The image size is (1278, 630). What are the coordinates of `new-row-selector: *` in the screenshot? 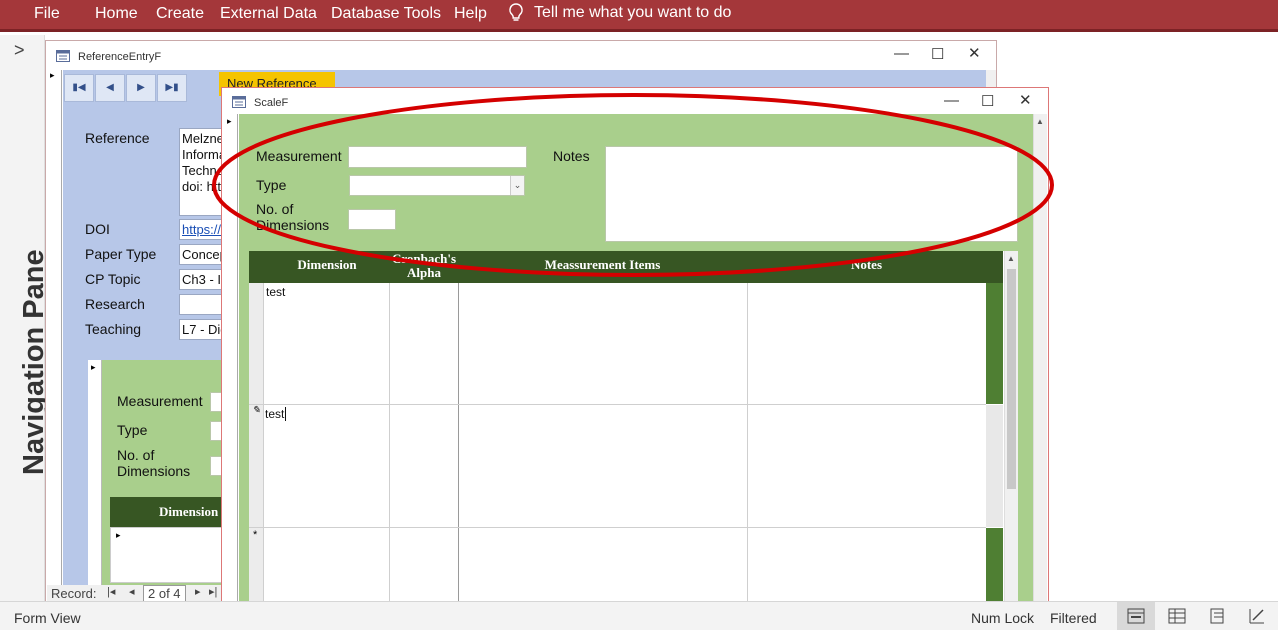 It's located at (256, 566).